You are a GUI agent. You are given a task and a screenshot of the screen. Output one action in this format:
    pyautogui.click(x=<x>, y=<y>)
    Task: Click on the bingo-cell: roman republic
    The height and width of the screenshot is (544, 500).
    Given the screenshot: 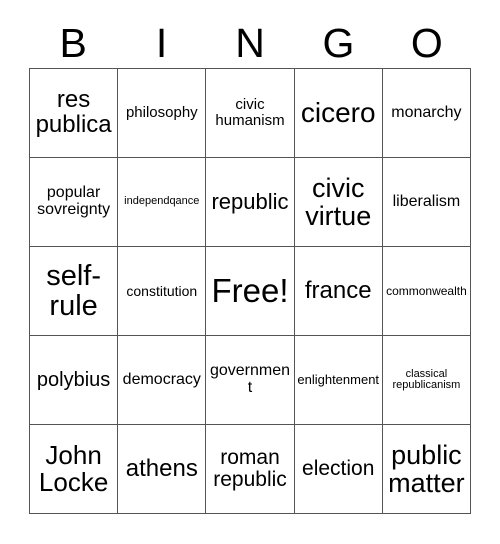 What is the action you would take?
    pyautogui.click(x=250, y=469)
    